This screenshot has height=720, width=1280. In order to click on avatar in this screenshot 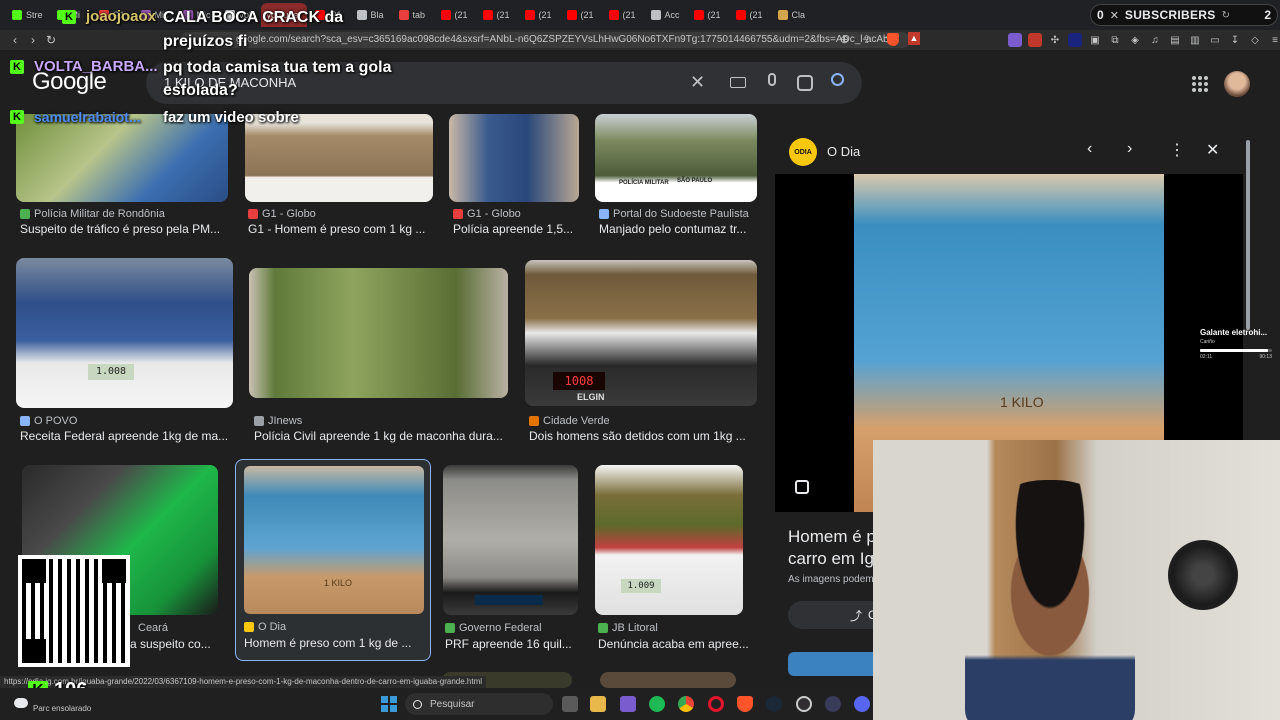, I will do `click(1237, 84)`.